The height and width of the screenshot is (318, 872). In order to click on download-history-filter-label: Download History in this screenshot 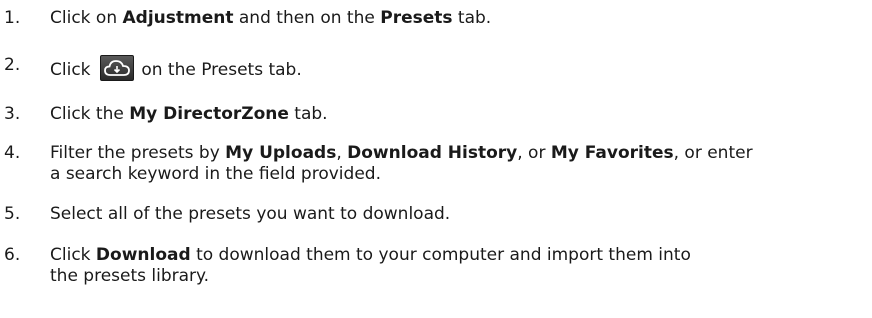, I will do `click(432, 153)`.